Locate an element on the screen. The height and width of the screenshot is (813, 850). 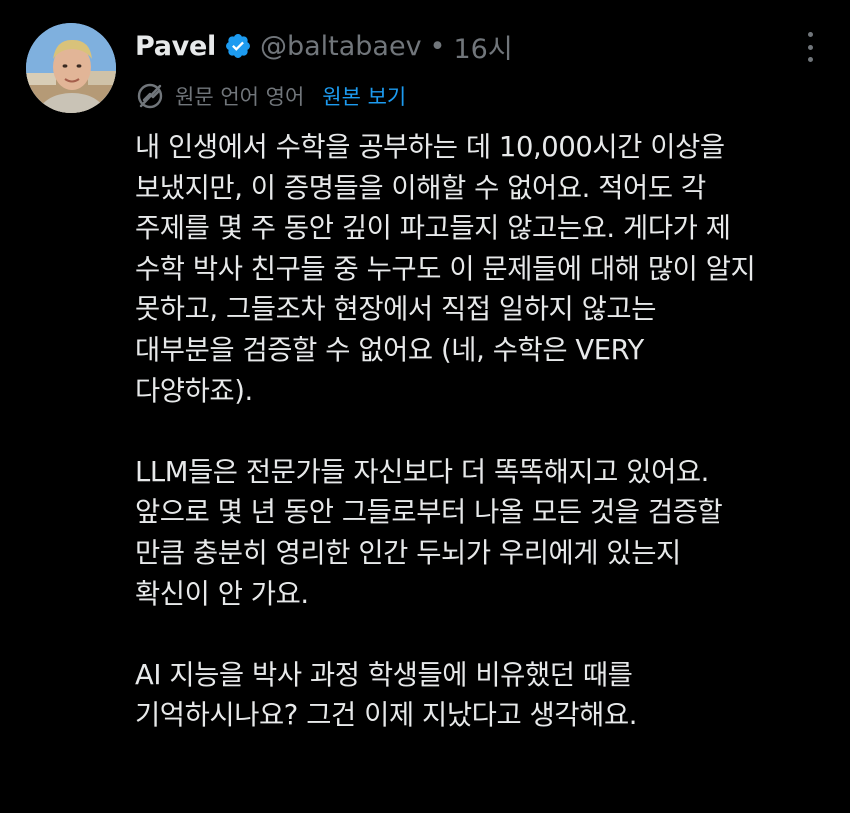
author-handle: @baltabaev is located at coordinates (341, 46).